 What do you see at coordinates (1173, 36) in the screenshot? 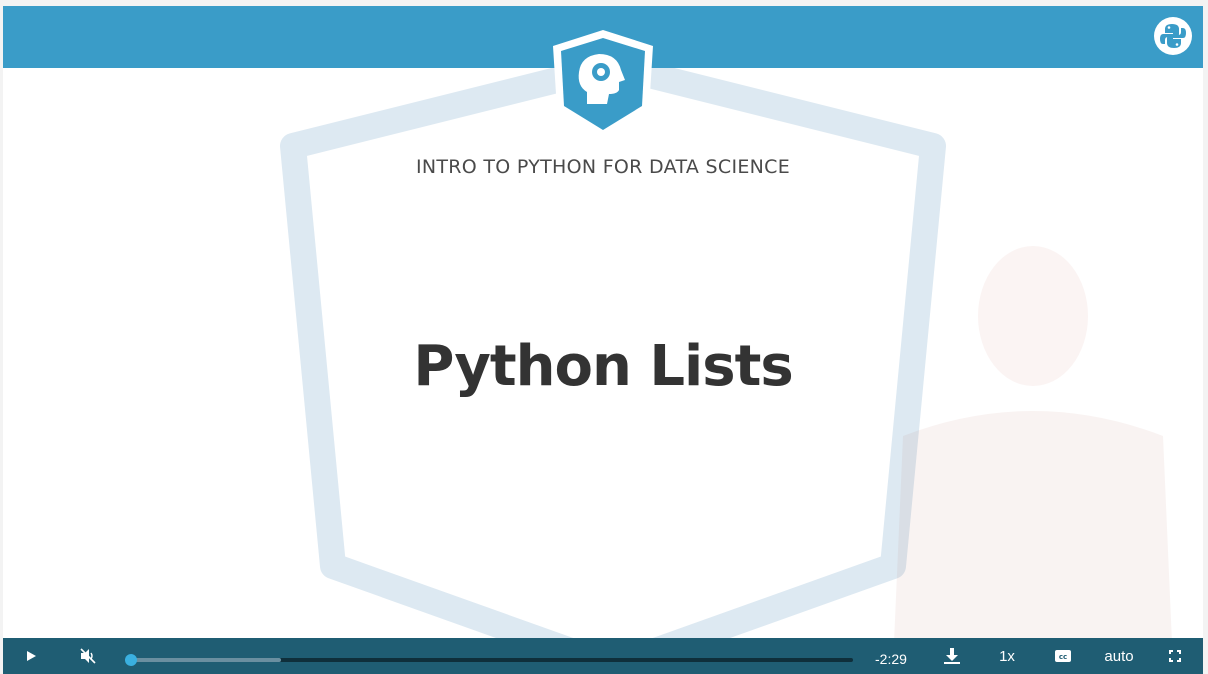
I see `python-logo-icon` at bounding box center [1173, 36].